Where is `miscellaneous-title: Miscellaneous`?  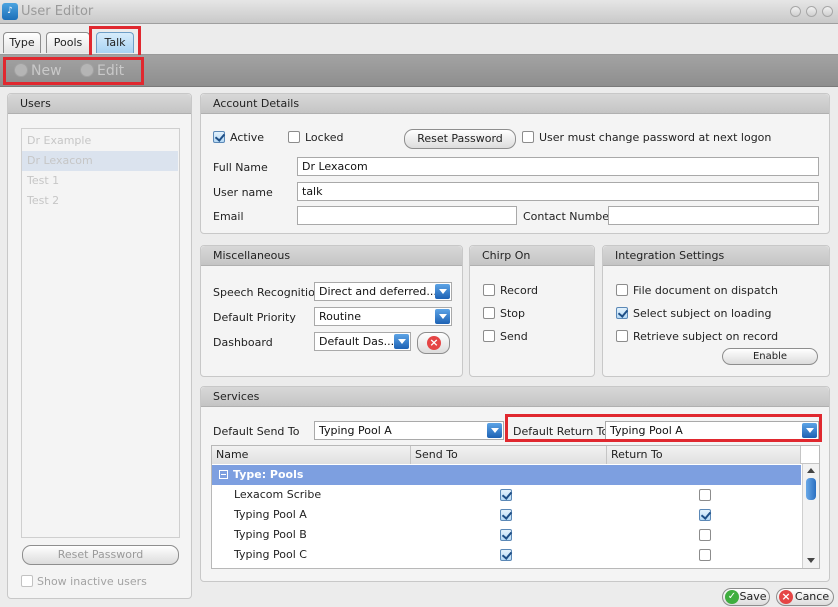 miscellaneous-title: Miscellaneous is located at coordinates (331, 256).